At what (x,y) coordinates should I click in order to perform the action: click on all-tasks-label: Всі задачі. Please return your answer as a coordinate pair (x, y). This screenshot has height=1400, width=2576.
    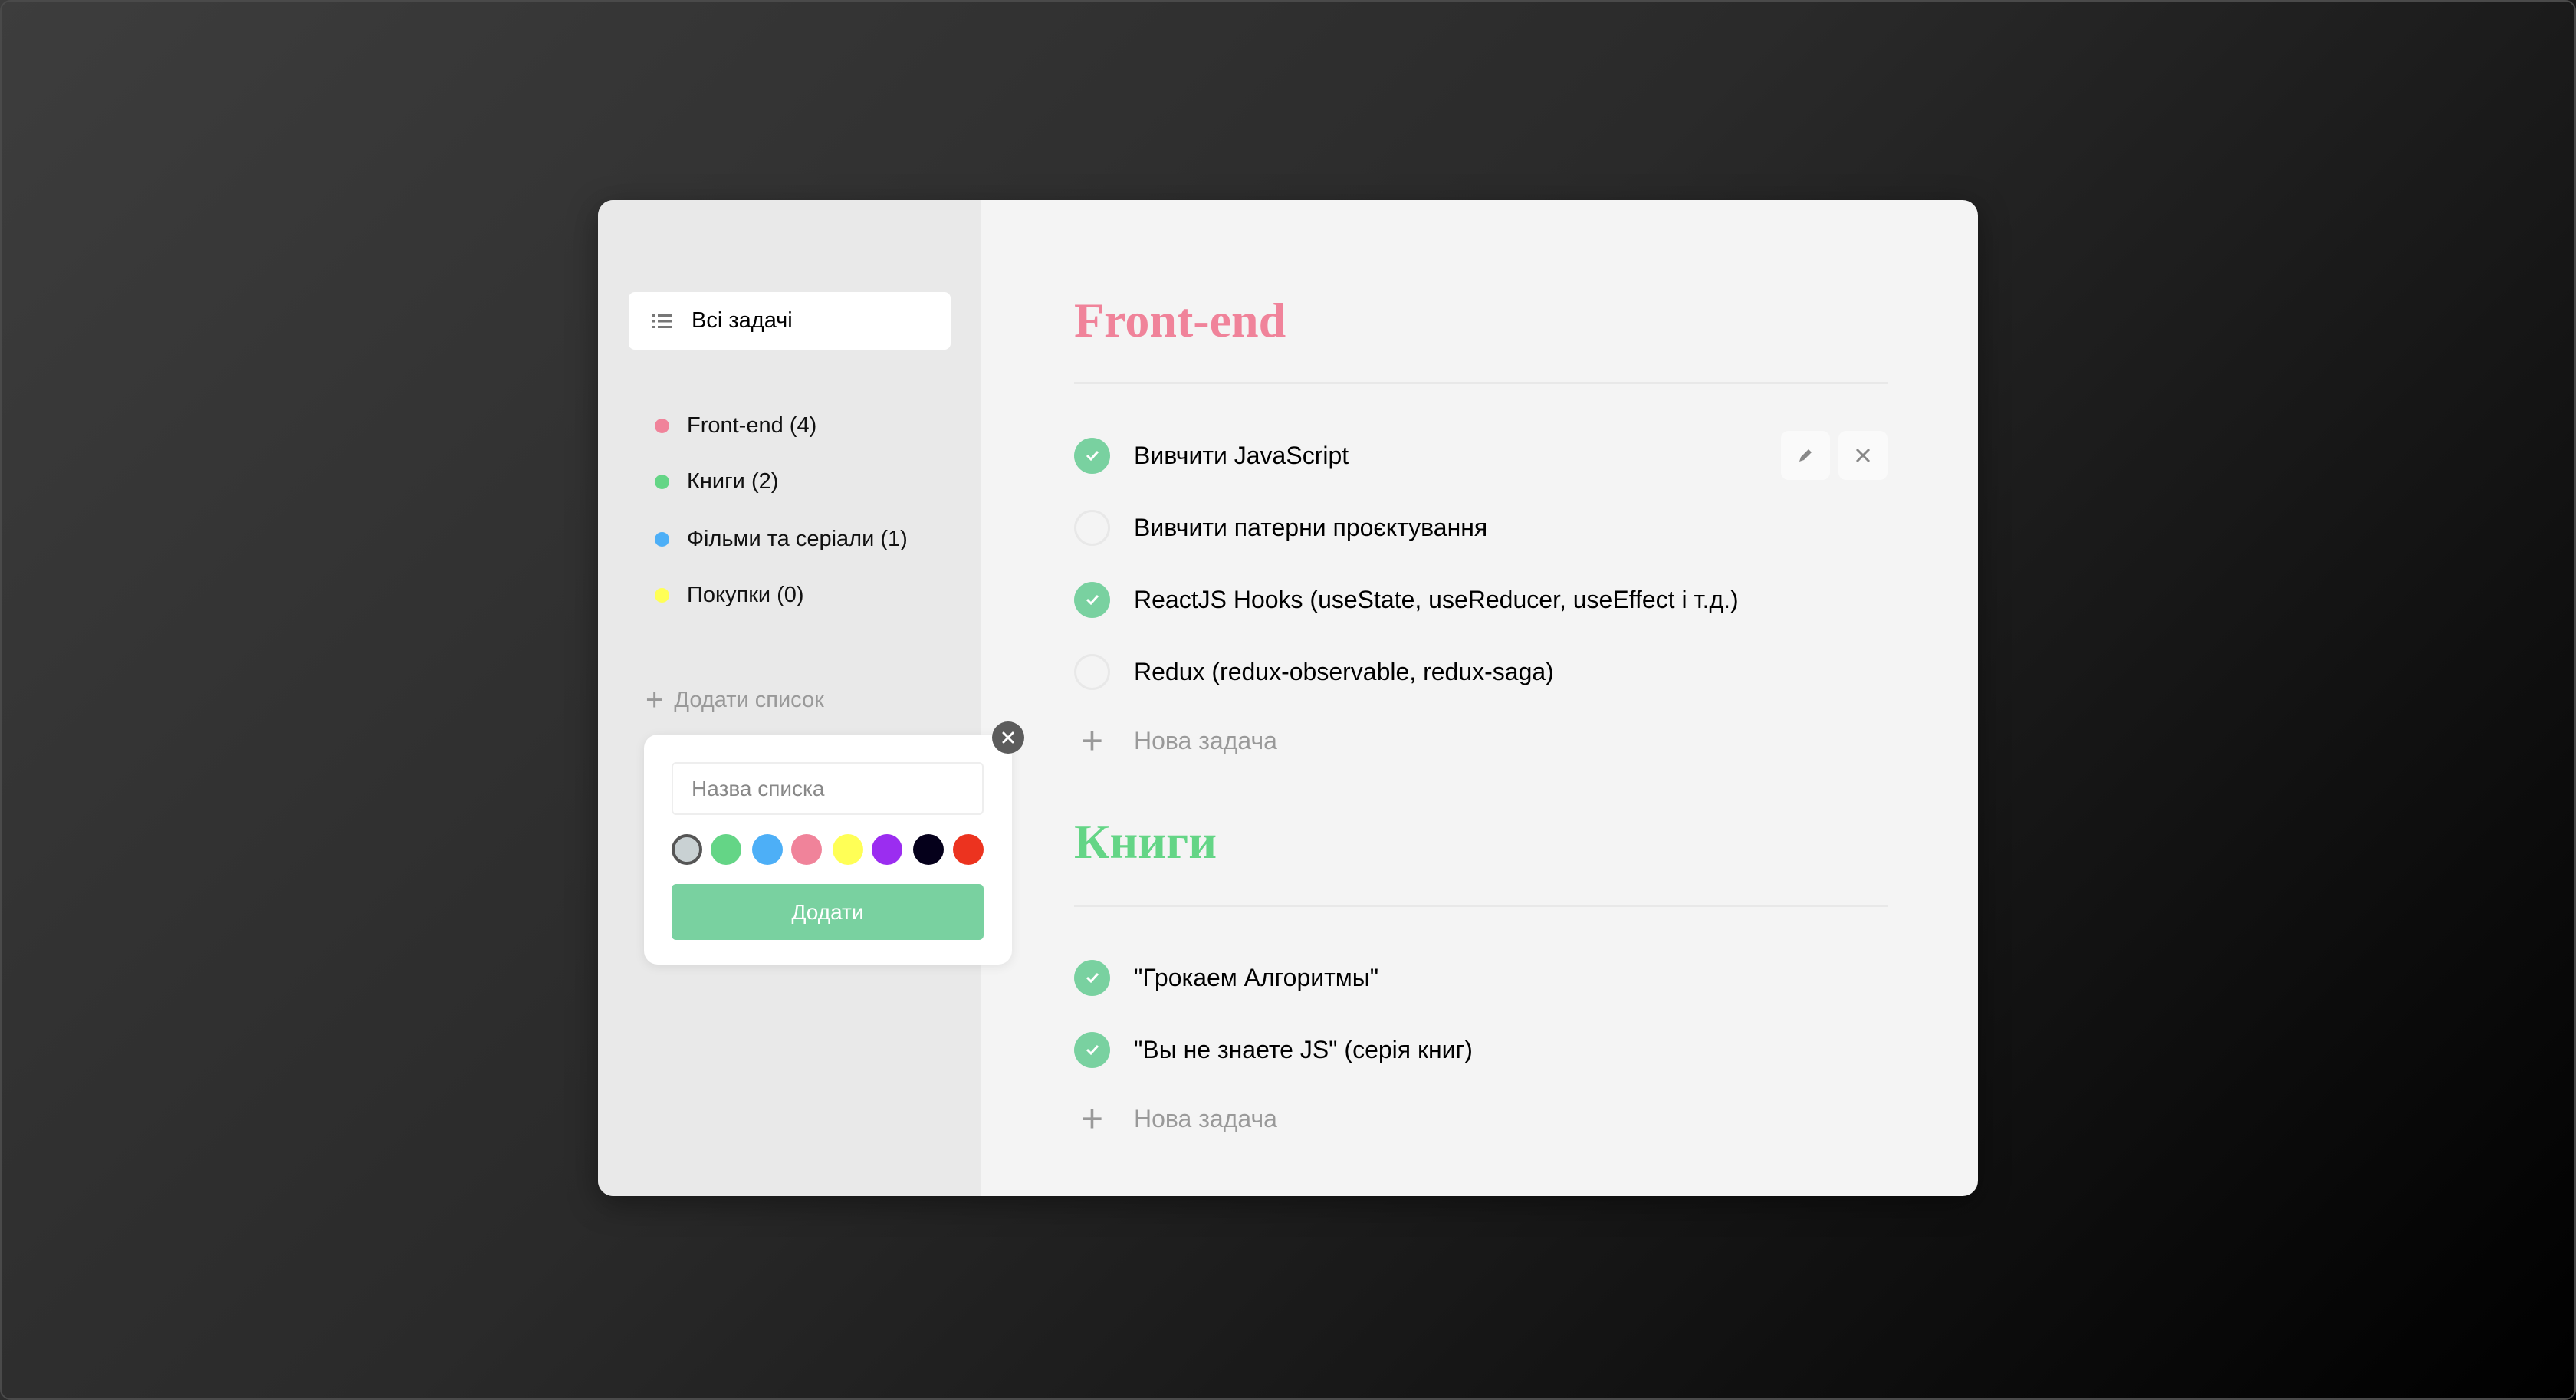
    Looking at the image, I should click on (743, 320).